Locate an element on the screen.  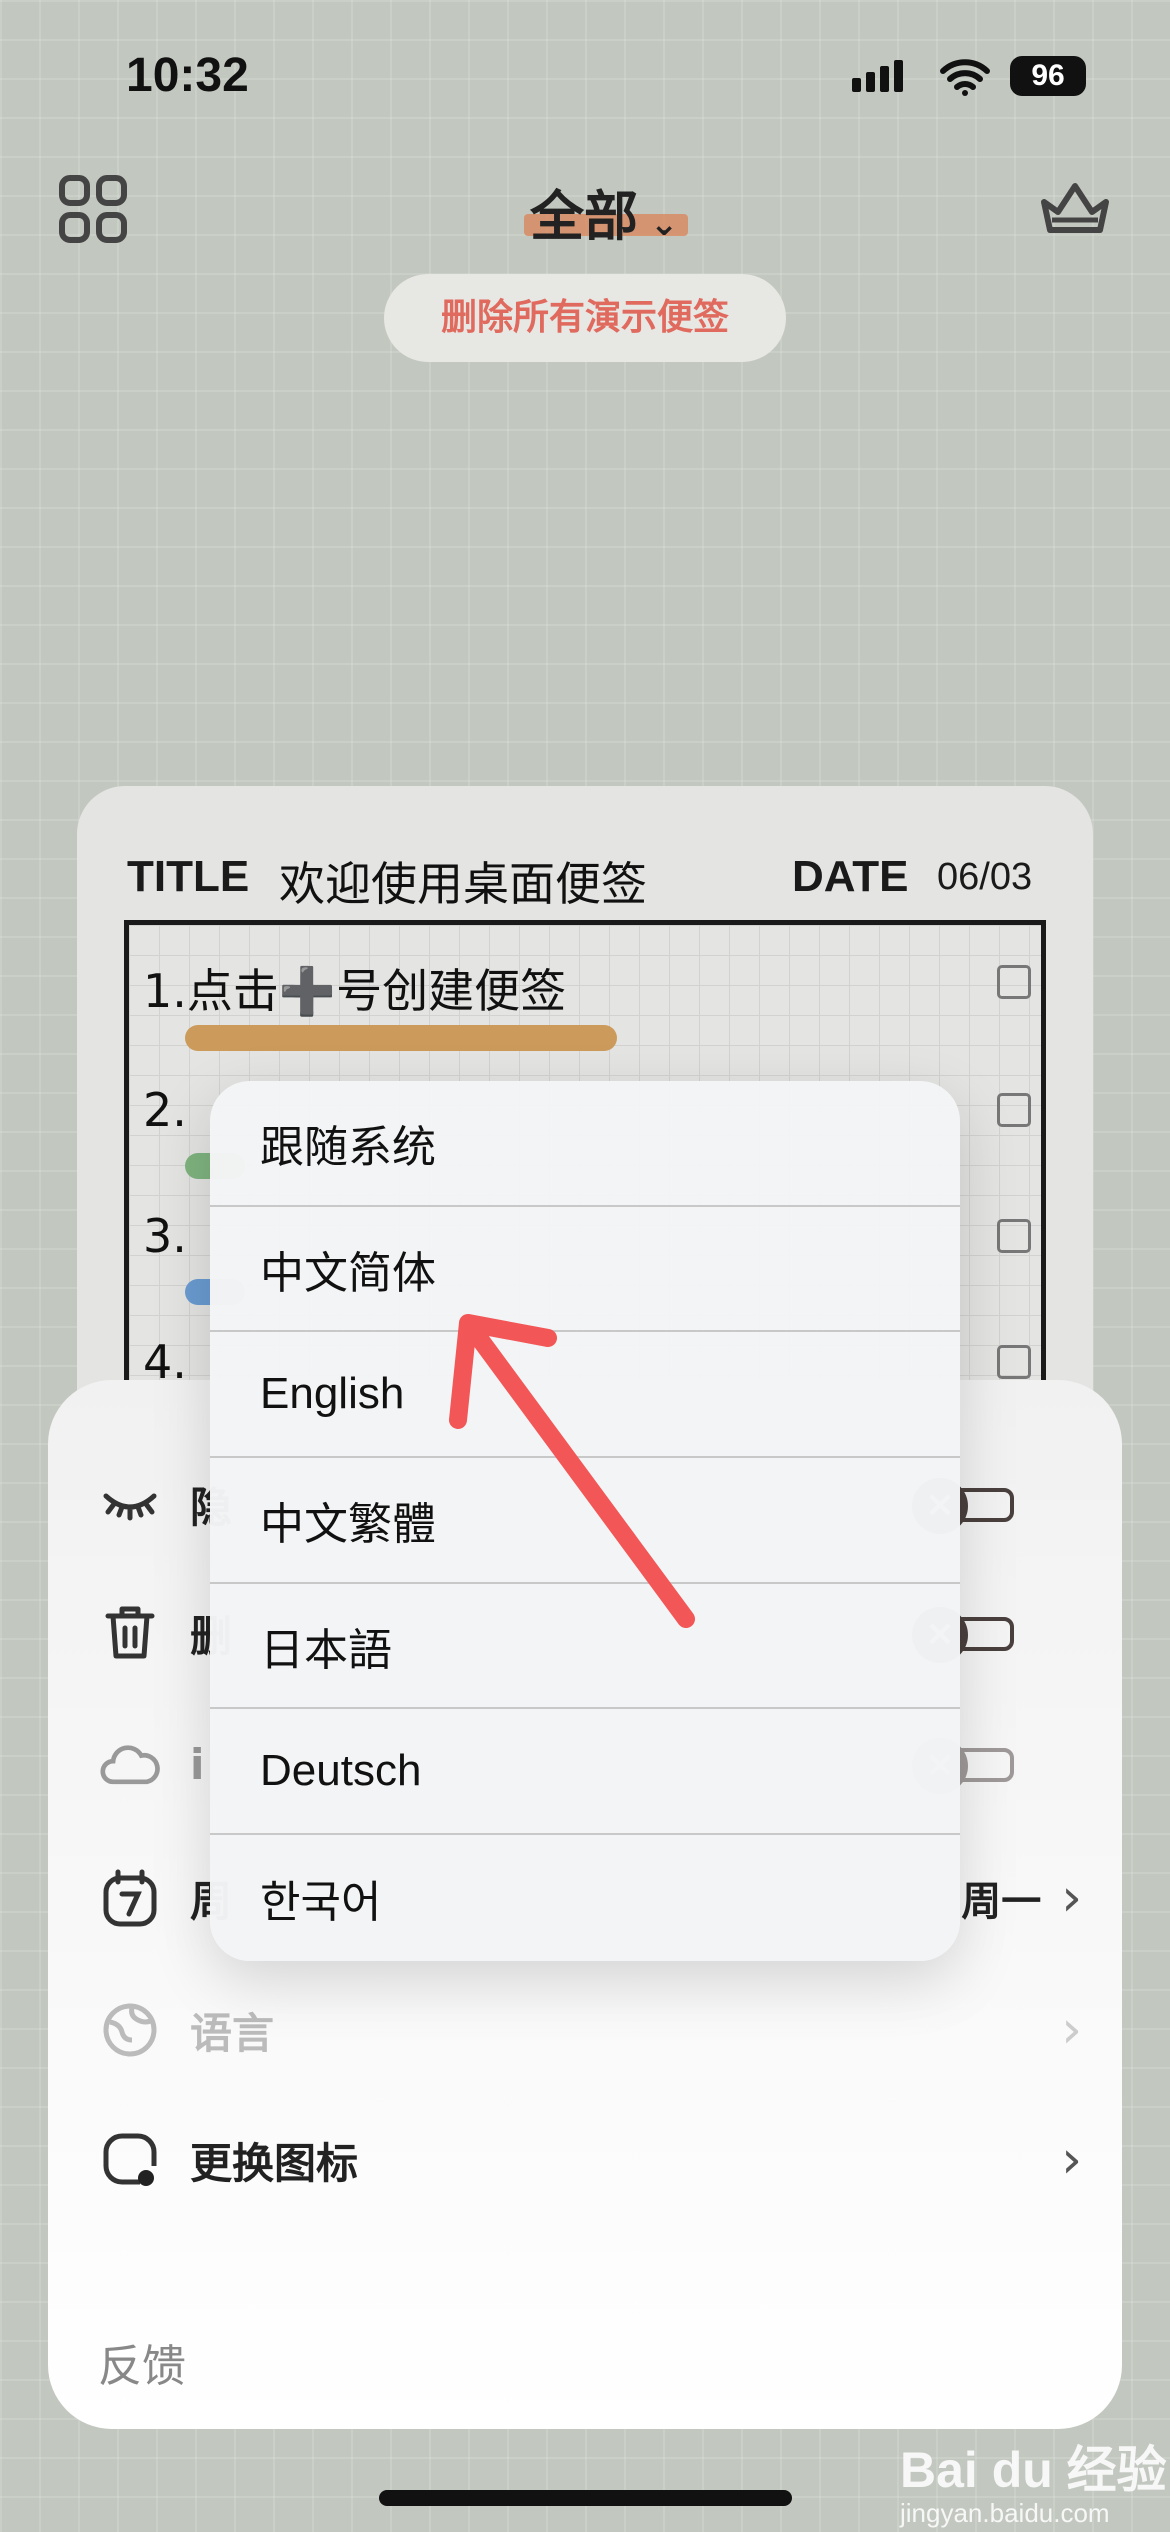
home-indicator is located at coordinates (585, 2498).